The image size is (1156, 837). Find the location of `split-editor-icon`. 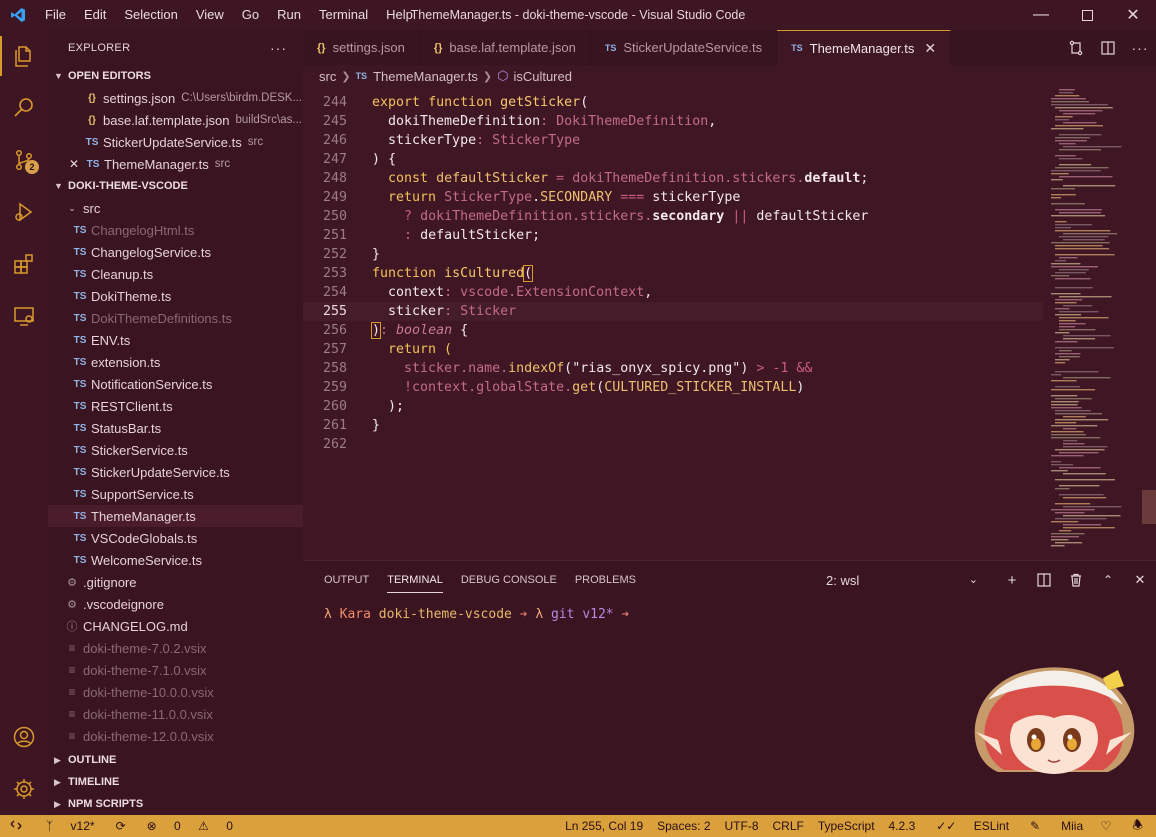

split-editor-icon is located at coordinates (1108, 48).